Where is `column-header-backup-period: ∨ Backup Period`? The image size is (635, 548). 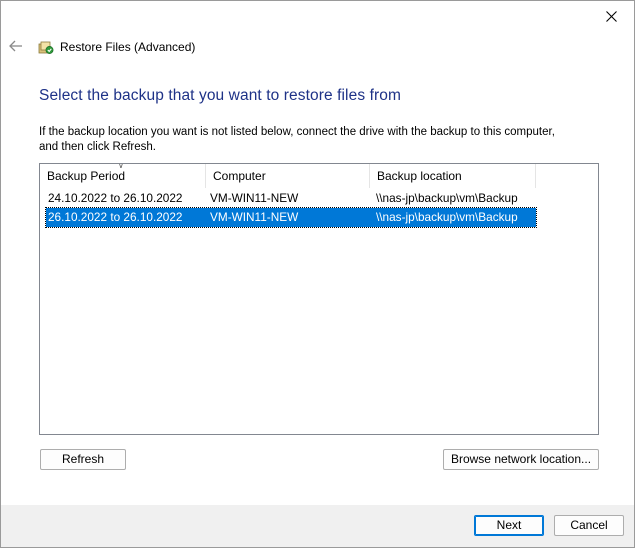
column-header-backup-period: ∨ Backup Period is located at coordinates (123, 176).